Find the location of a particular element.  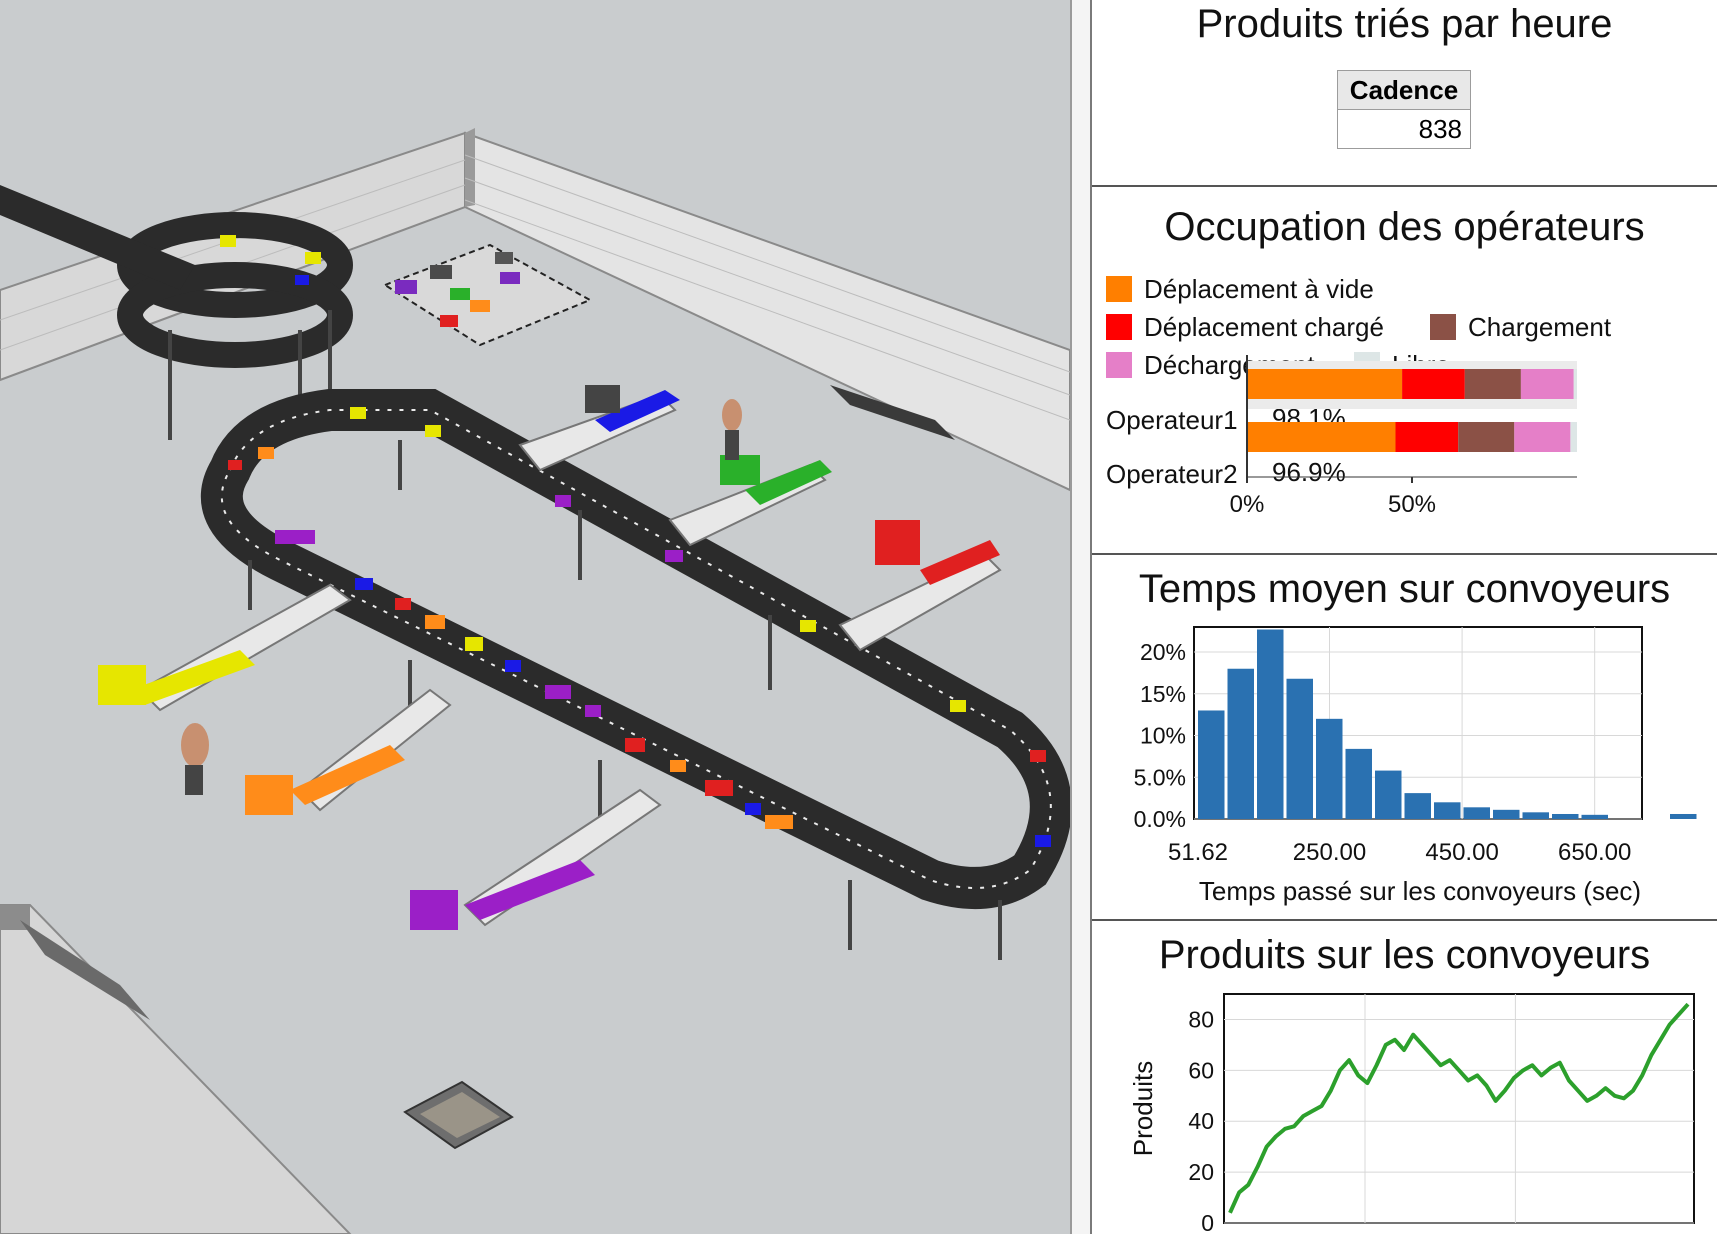

products-line-chart: 0 20 40 60 80 Produits is located at coordinates (1411, 1113).